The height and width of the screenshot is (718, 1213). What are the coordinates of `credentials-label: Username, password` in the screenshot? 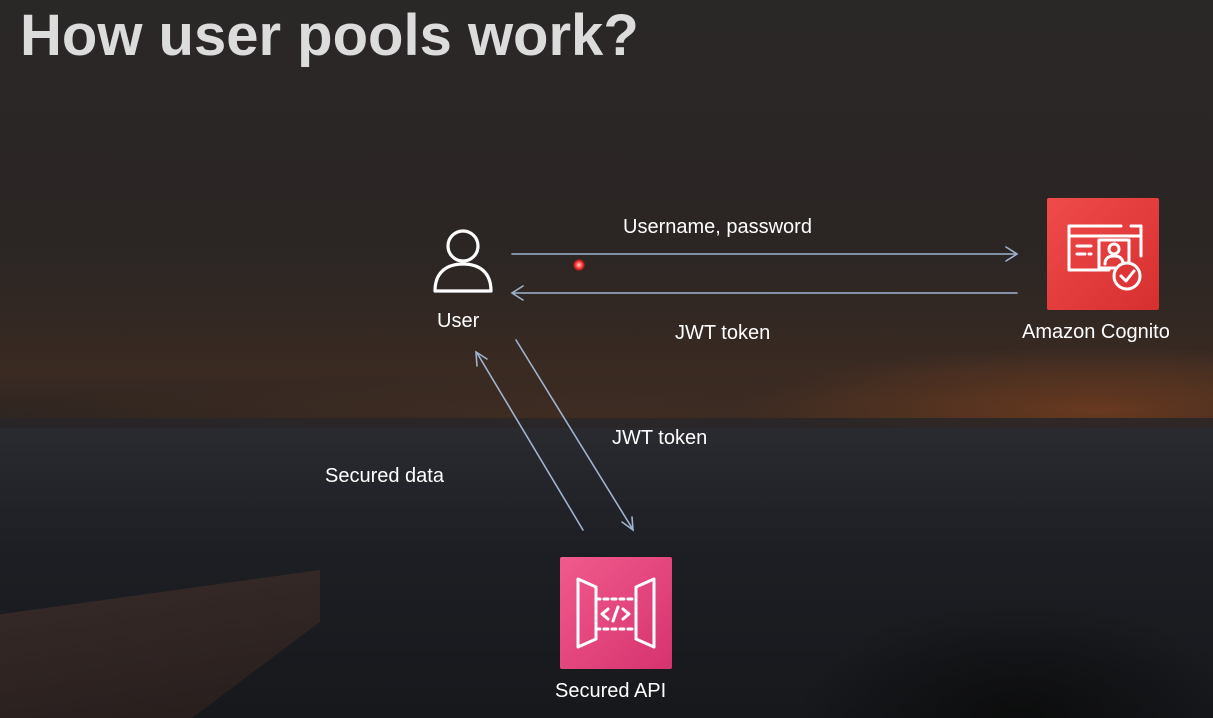 It's located at (717, 227).